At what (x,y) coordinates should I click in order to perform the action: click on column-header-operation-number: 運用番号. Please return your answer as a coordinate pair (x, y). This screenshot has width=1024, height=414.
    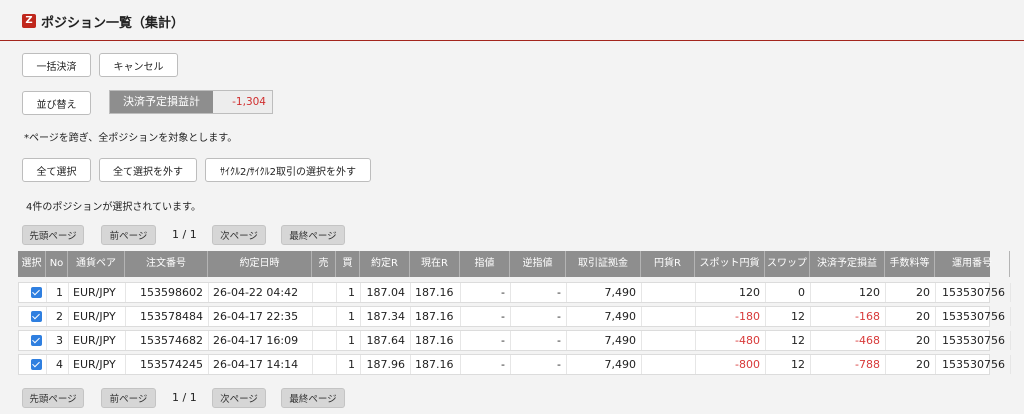
    Looking at the image, I should click on (972, 264).